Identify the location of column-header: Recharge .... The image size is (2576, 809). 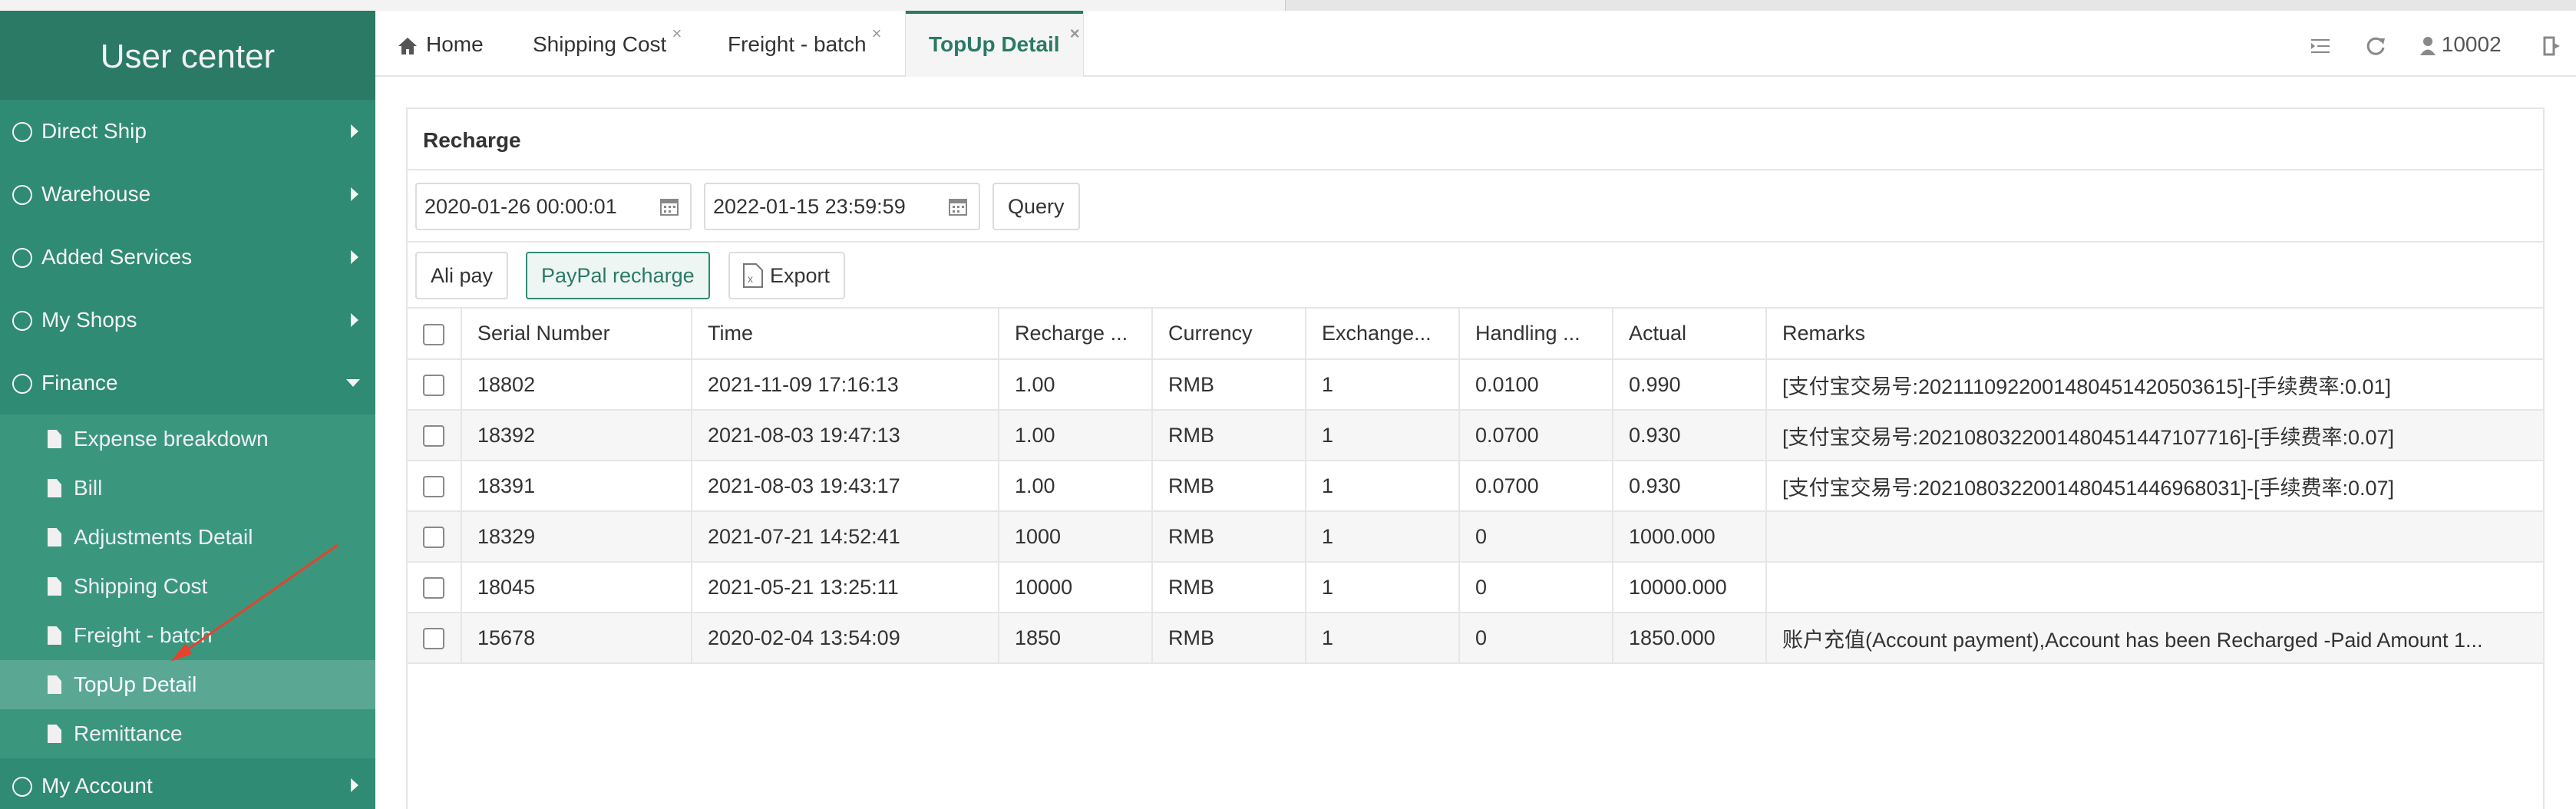
(1076, 334).